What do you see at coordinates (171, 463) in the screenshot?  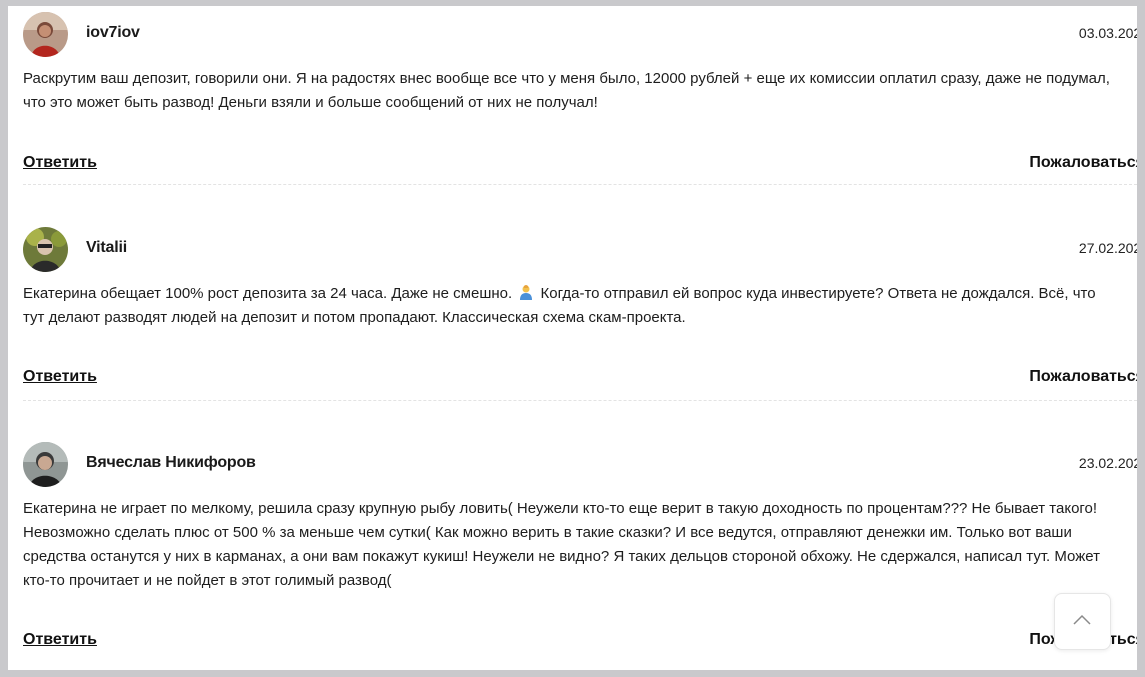 I see `review-author: Вячеслав Никифоров` at bounding box center [171, 463].